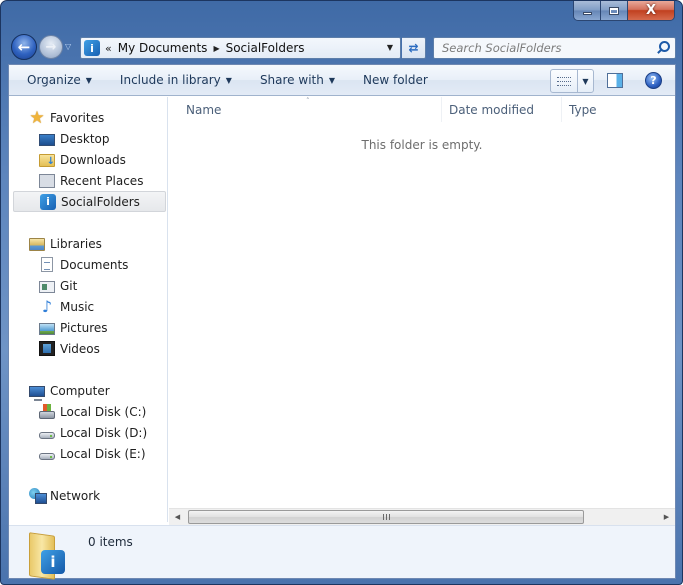 This screenshot has height=585, width=683. Describe the element at coordinates (37, 393) in the screenshot. I see `computer-icon` at that location.